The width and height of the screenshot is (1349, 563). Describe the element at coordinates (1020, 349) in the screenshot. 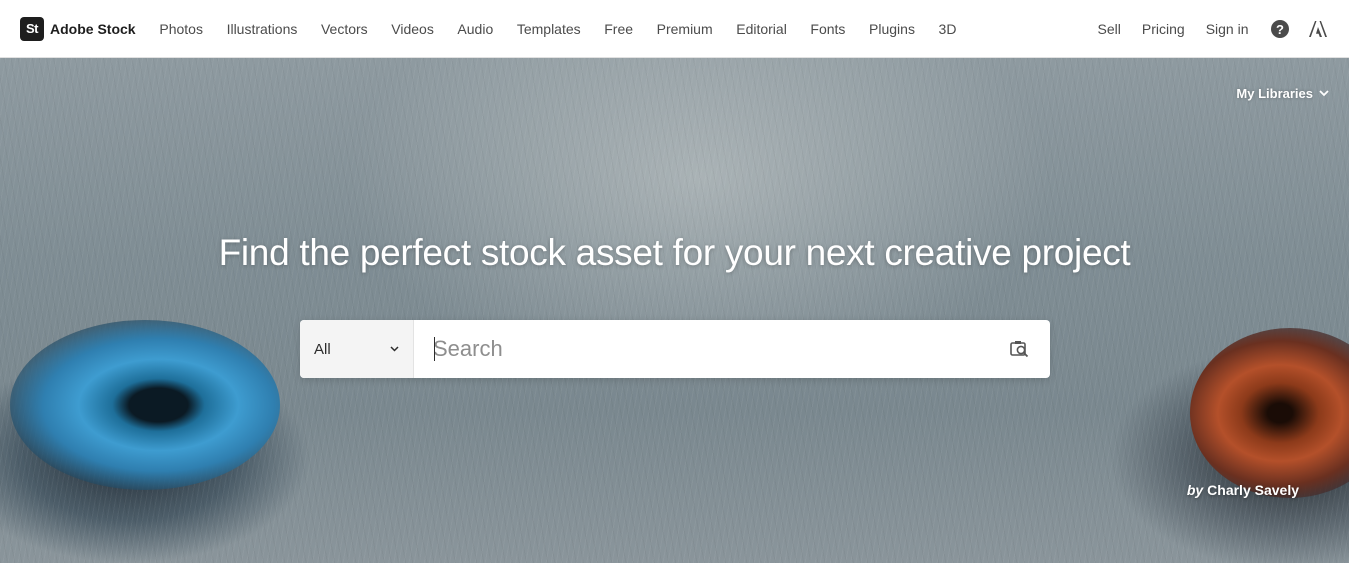

I see `visual-search-icon` at that location.